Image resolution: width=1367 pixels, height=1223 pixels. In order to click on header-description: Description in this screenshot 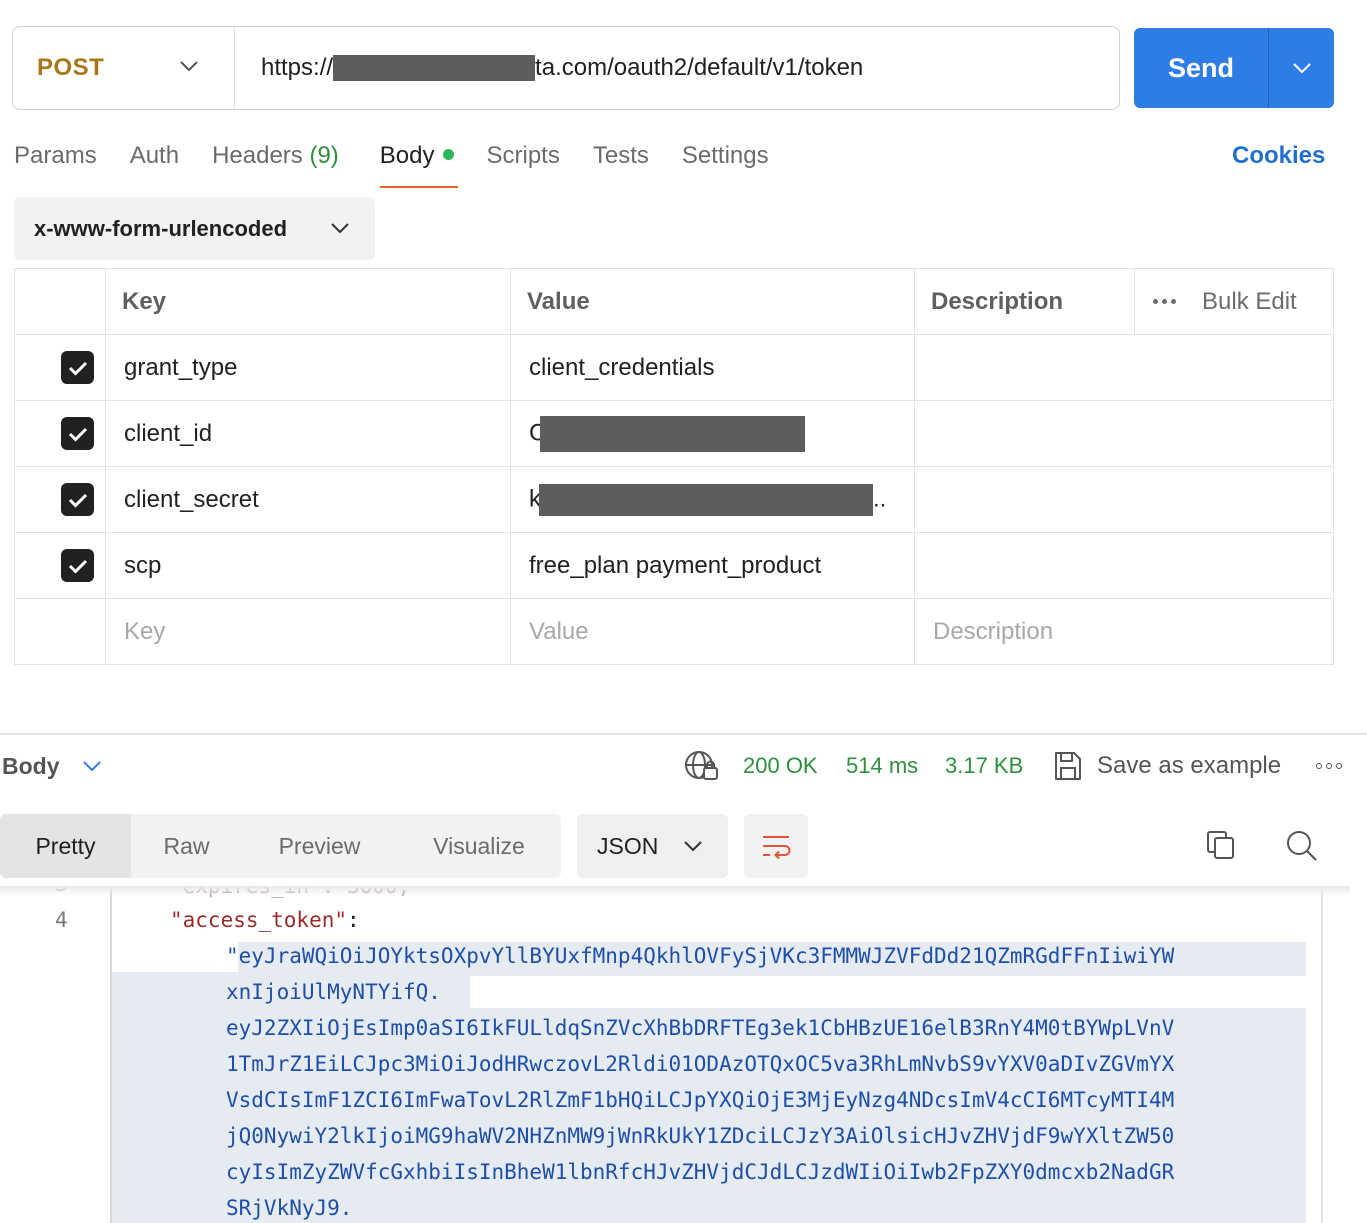, I will do `click(1024, 301)`.